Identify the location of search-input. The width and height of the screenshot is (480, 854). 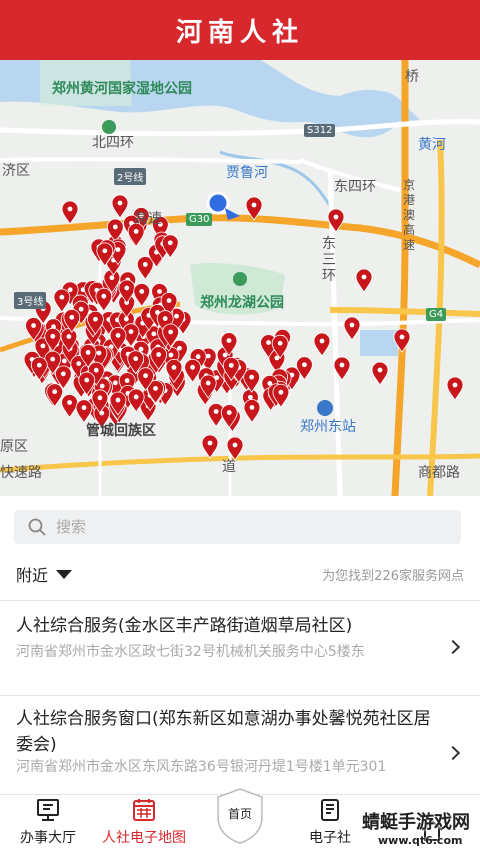
(251, 527).